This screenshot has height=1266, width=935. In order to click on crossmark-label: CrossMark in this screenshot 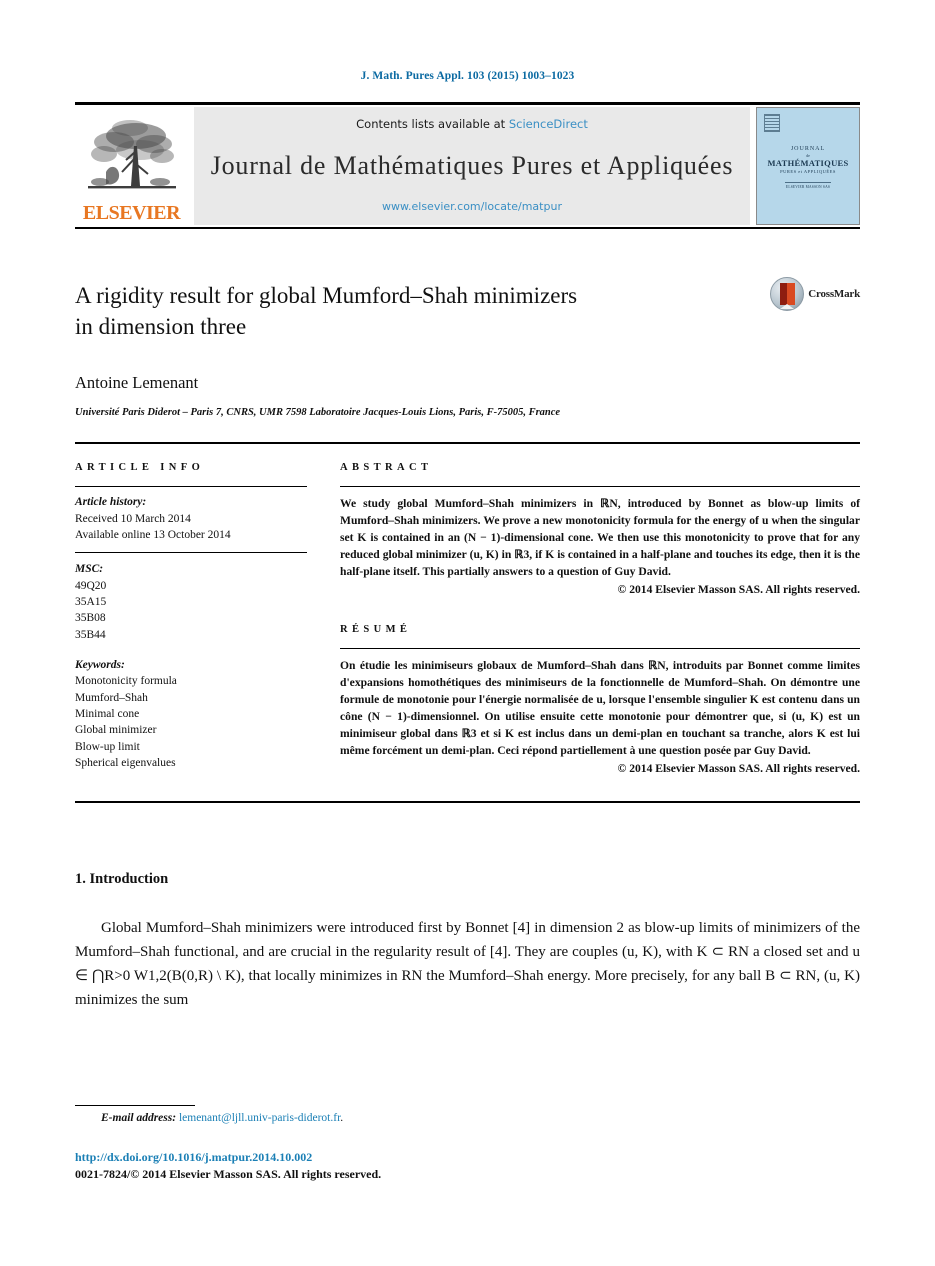, I will do `click(834, 294)`.